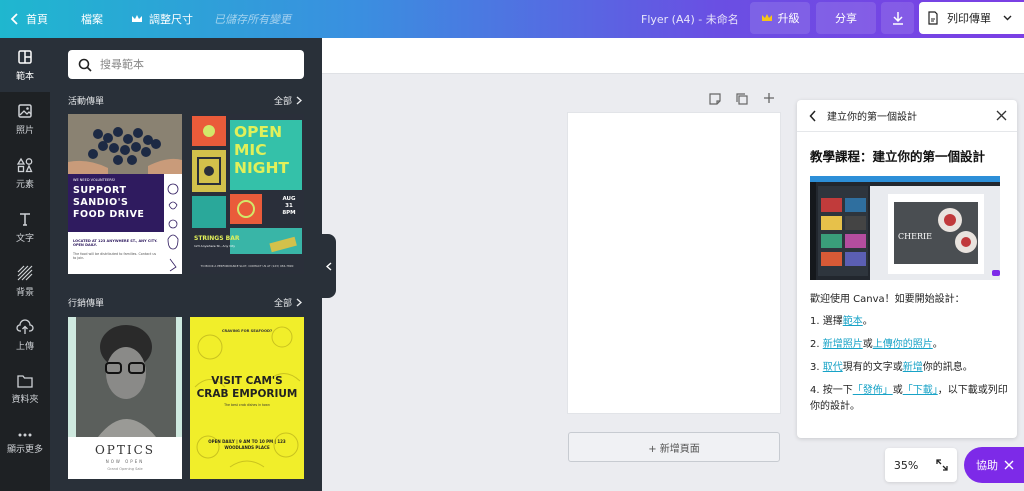 Image resolution: width=1024 pixels, height=491 pixels. Describe the element at coordinates (85, 65) in the screenshot. I see `search-icon` at that location.